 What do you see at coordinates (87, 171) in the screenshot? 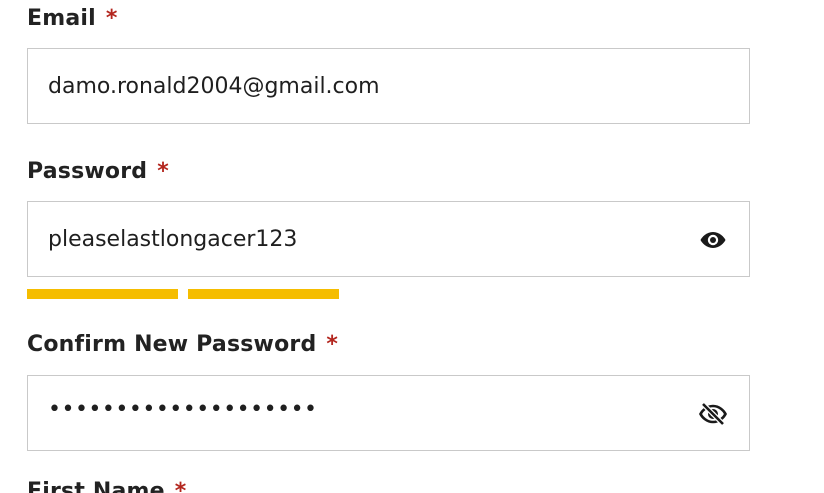
I see `password-label-text: Password` at bounding box center [87, 171].